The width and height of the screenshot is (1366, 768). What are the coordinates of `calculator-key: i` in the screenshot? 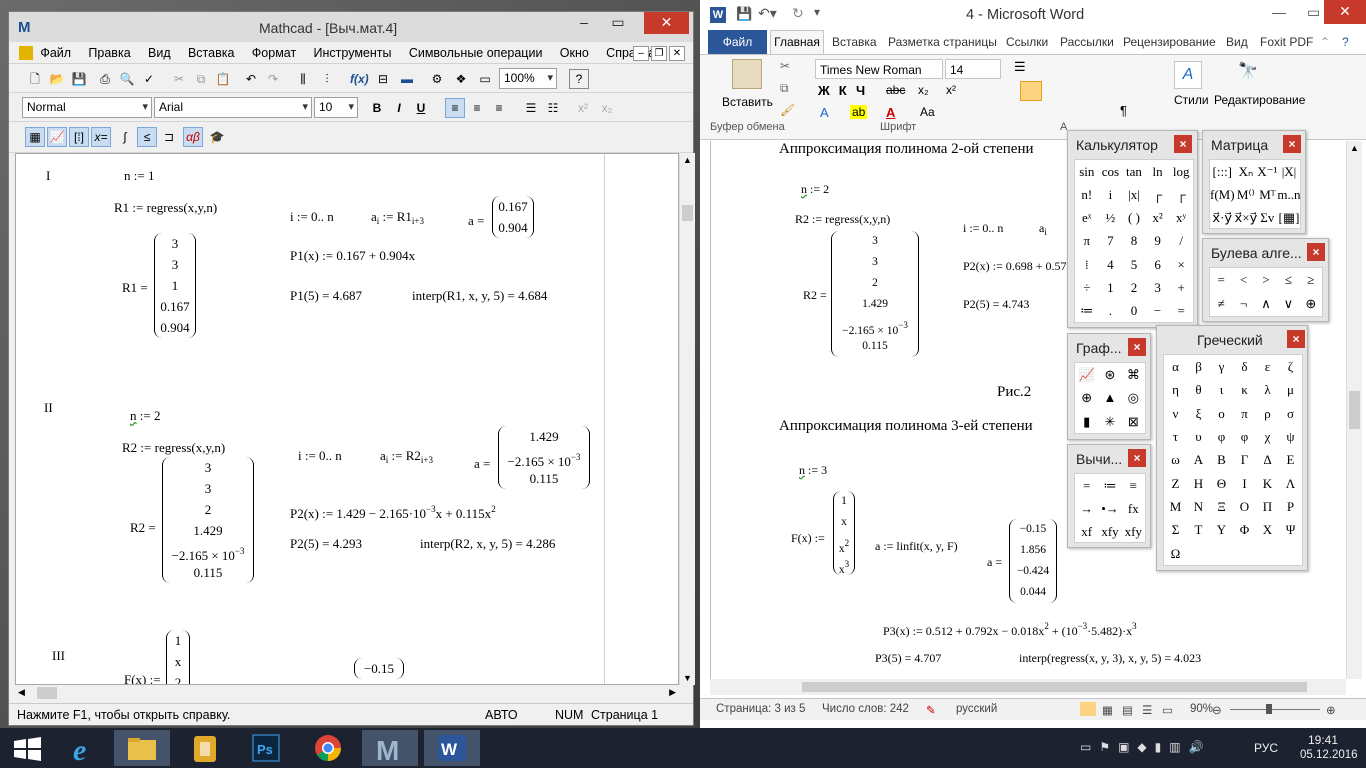 It's located at (1111, 194).